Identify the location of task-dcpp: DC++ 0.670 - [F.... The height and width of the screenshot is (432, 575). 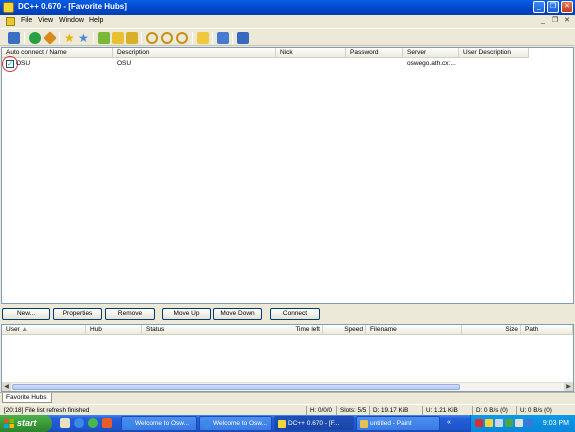
(314, 423).